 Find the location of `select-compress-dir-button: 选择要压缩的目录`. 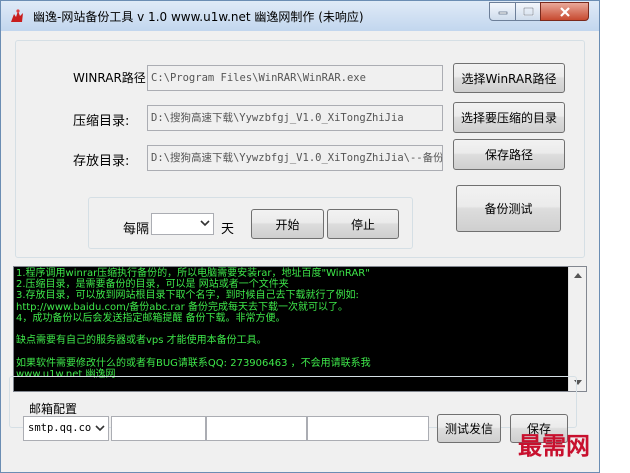

select-compress-dir-button: 选择要压缩的目录 is located at coordinates (509, 117).